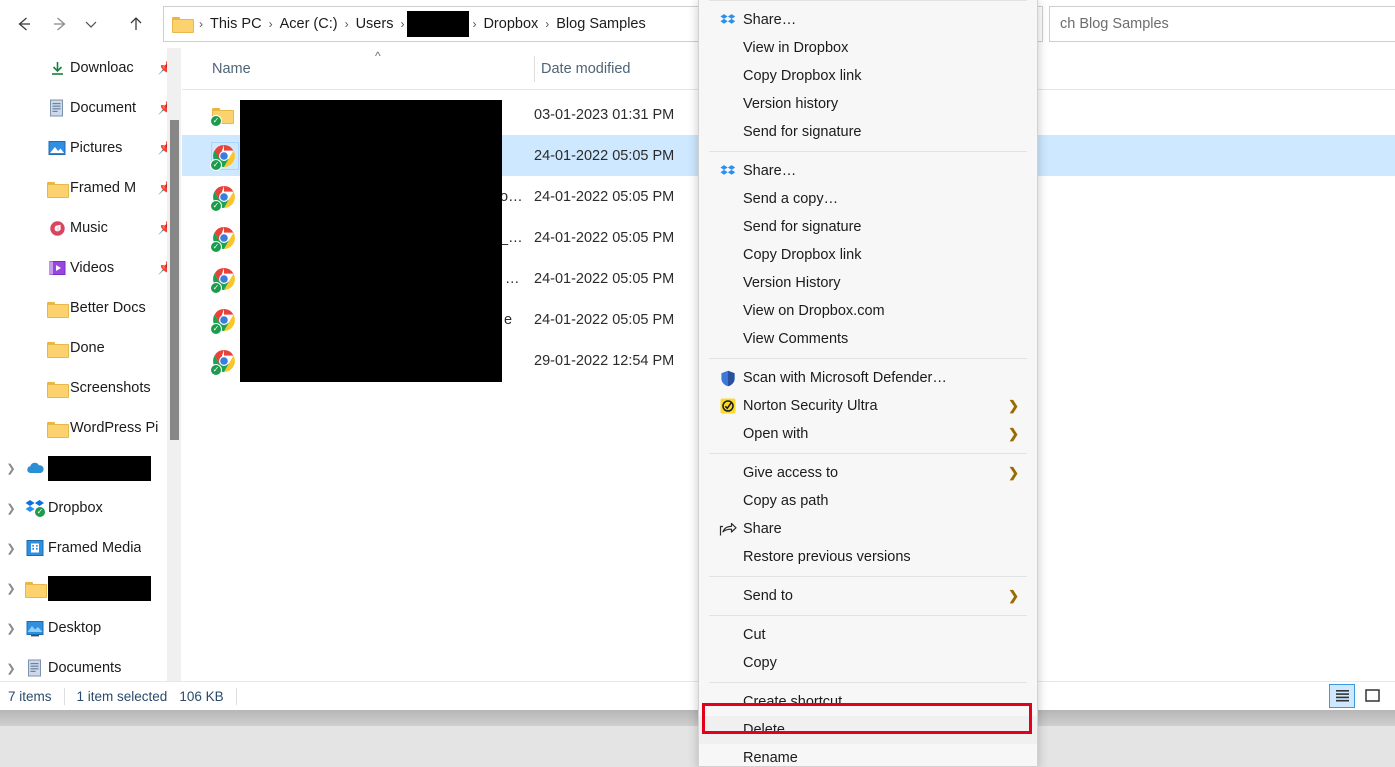  Describe the element at coordinates (91, 24) in the screenshot. I see `recent-locations-button` at that location.